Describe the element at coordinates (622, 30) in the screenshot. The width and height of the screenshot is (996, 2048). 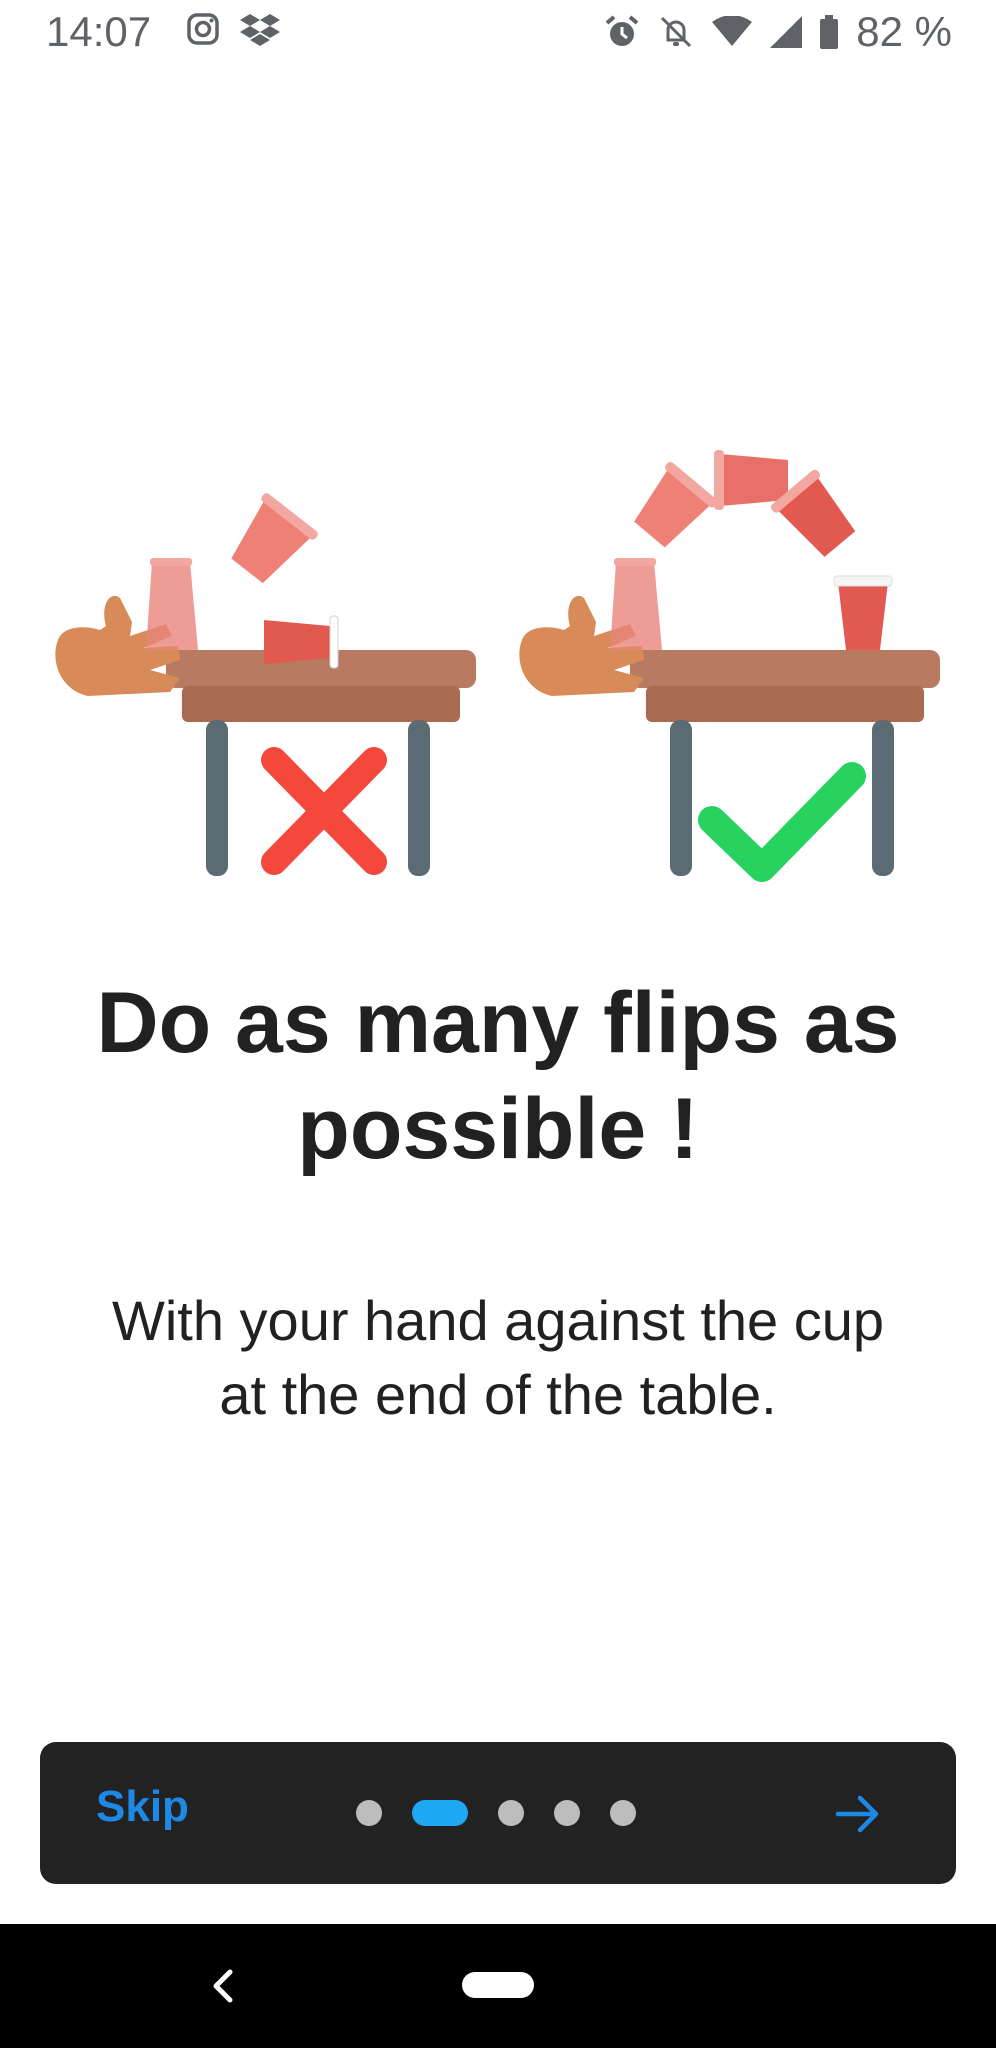
I see `alarm-icon` at that location.